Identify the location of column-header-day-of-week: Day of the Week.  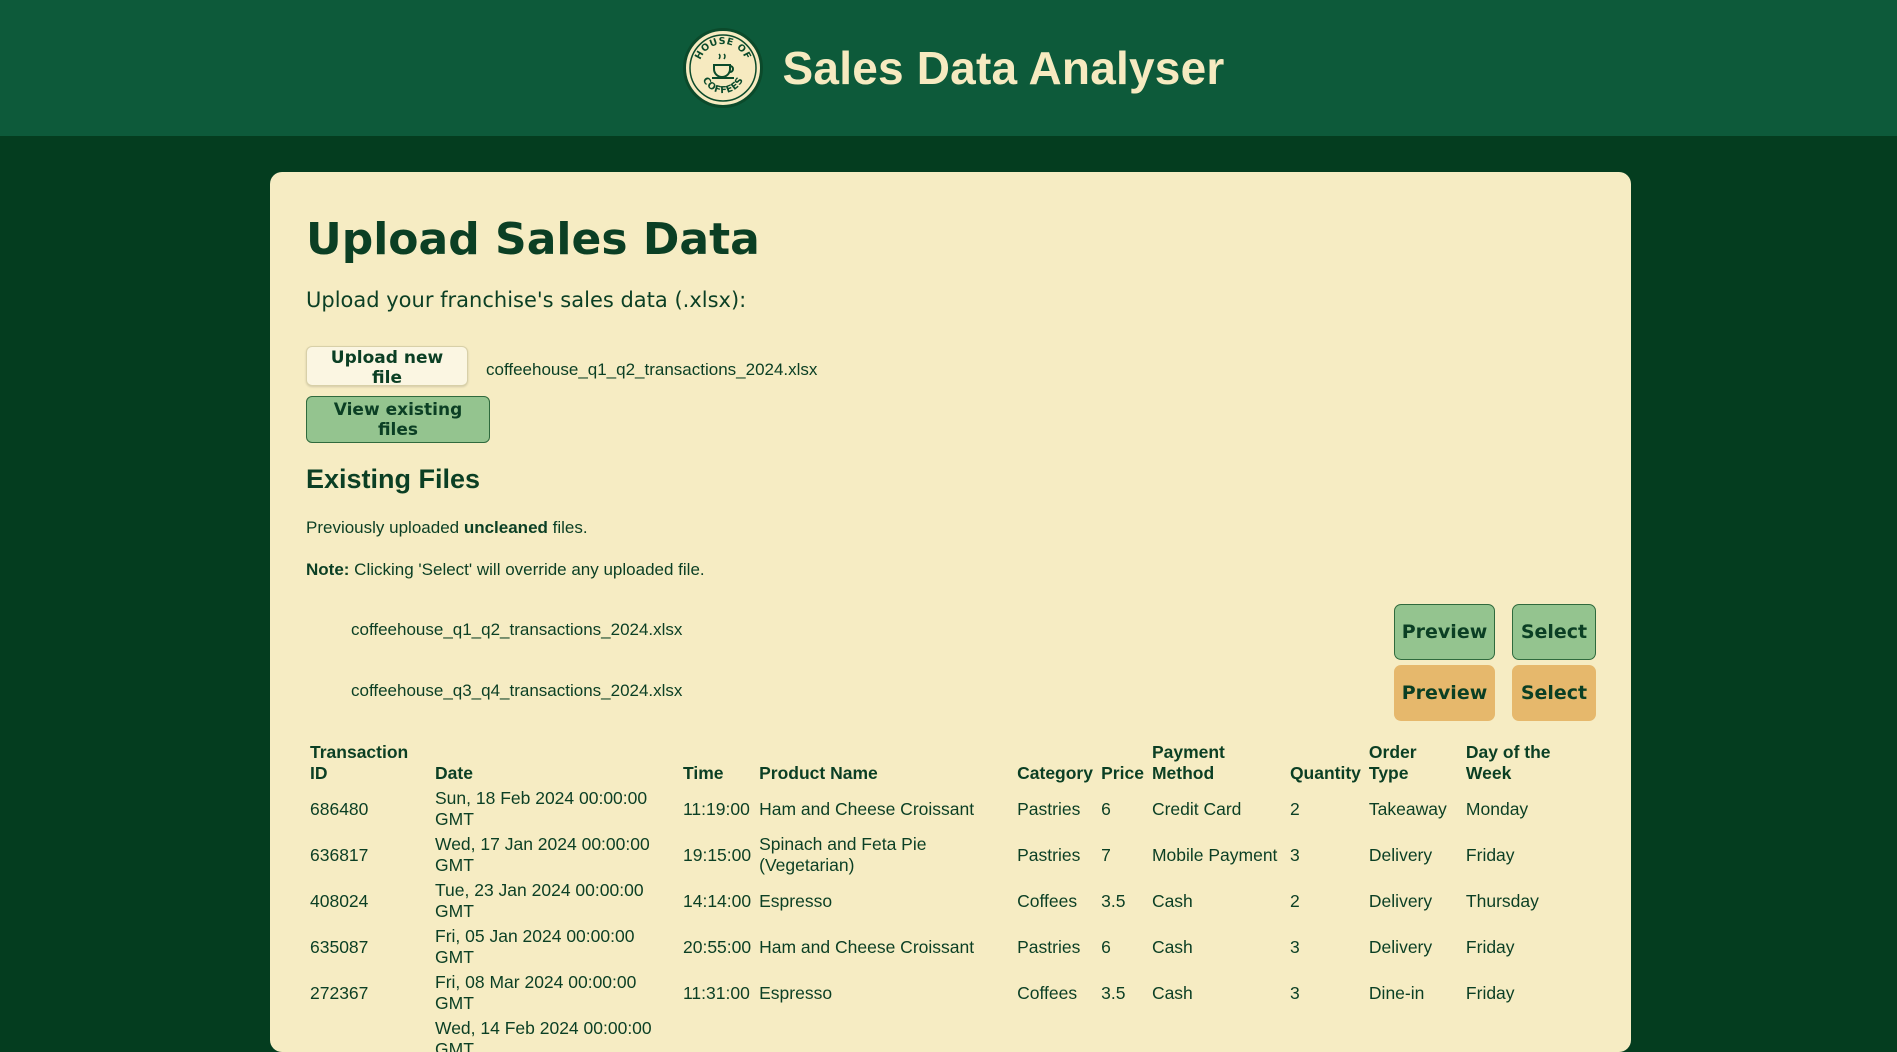
(1508, 762).